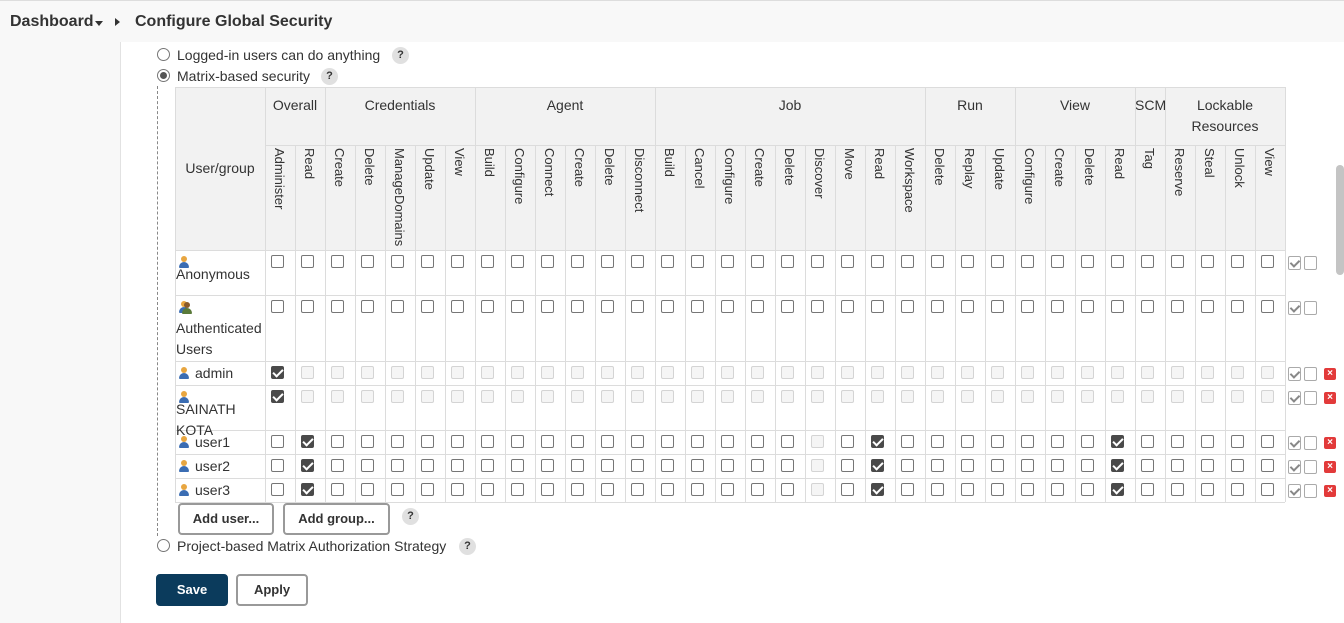 The image size is (1344, 623). What do you see at coordinates (1340, 220) in the screenshot?
I see `scrollbar-thumb` at bounding box center [1340, 220].